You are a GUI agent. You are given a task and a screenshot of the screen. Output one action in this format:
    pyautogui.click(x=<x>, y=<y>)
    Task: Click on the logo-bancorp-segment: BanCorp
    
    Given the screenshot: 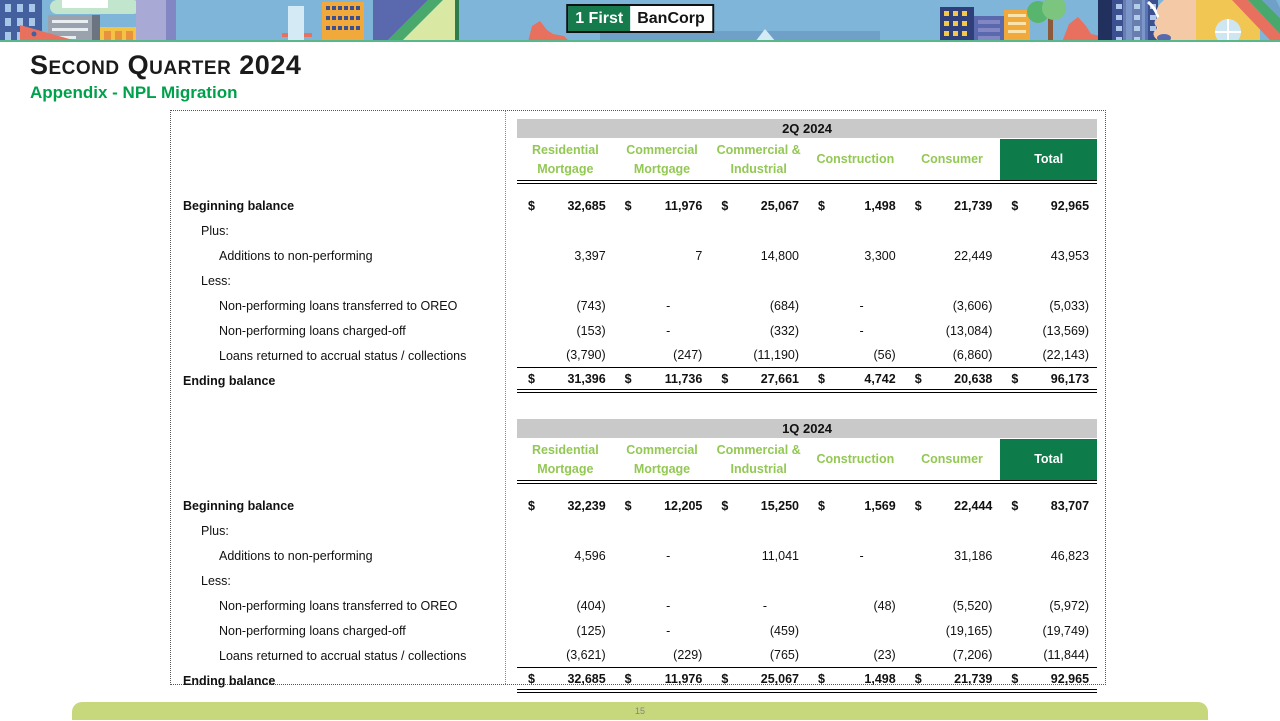 What is the action you would take?
    pyautogui.click(x=671, y=18)
    